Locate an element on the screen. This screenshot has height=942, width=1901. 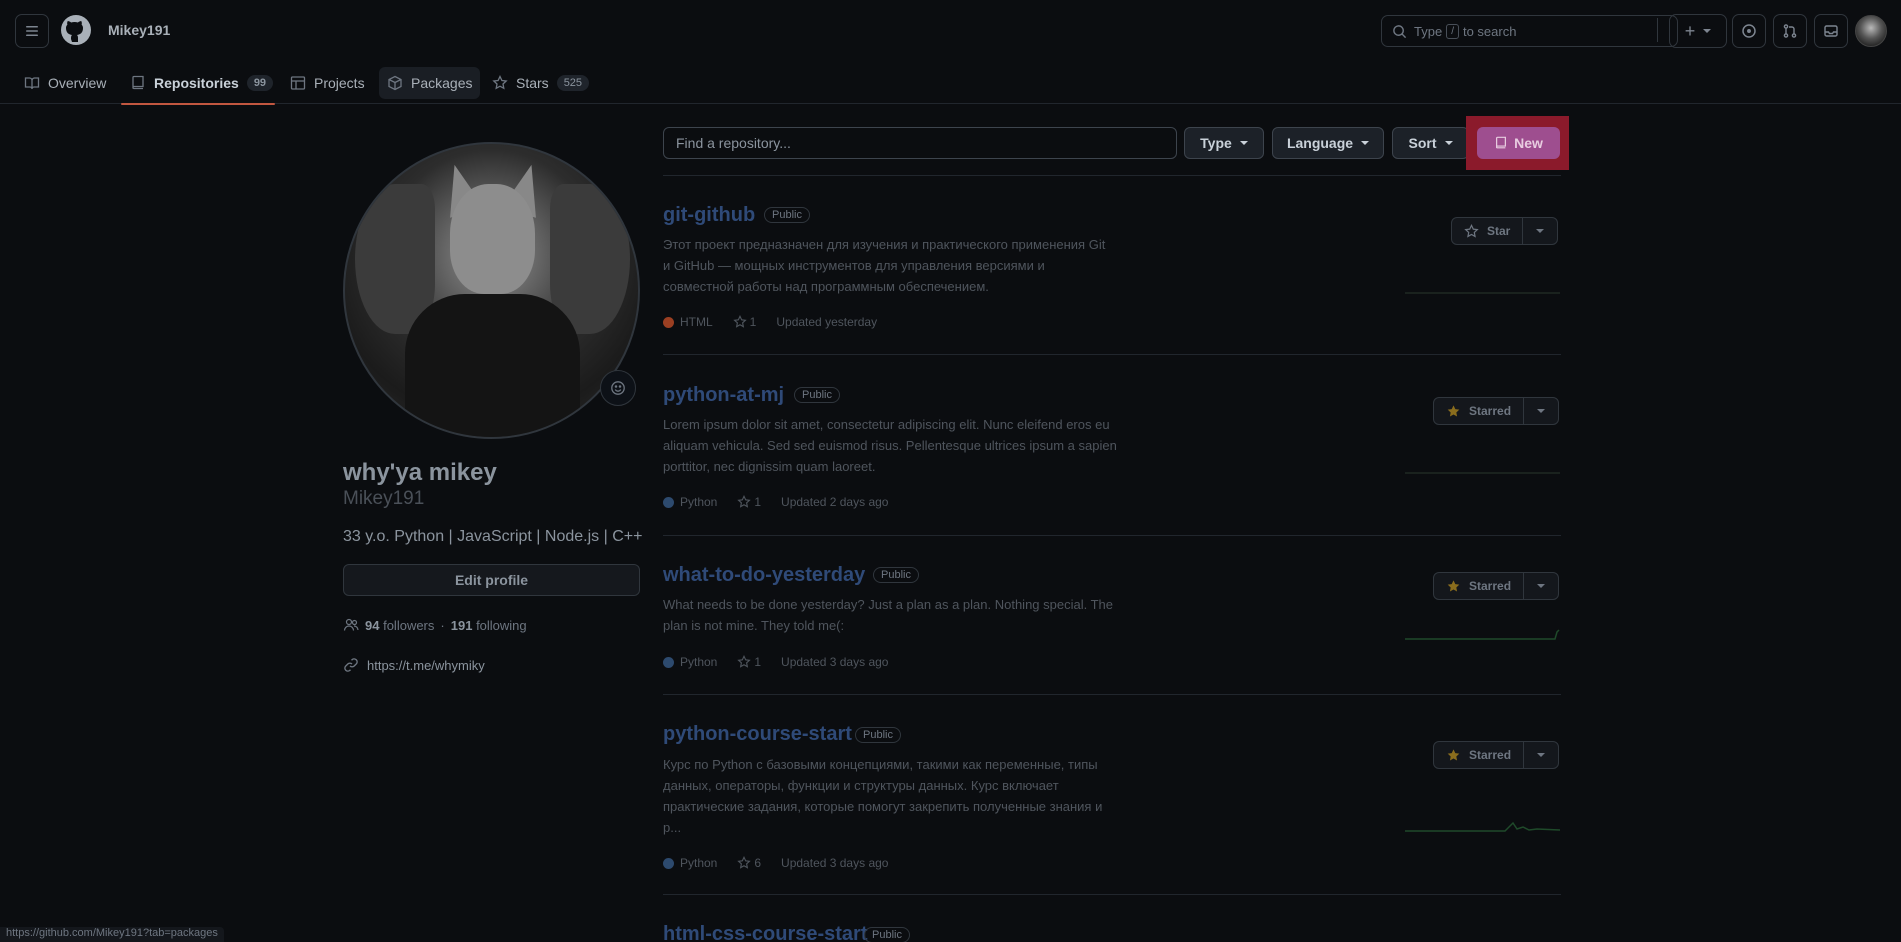
repo-meta: Python 1 Updated 2 days ago is located at coordinates (775, 502).